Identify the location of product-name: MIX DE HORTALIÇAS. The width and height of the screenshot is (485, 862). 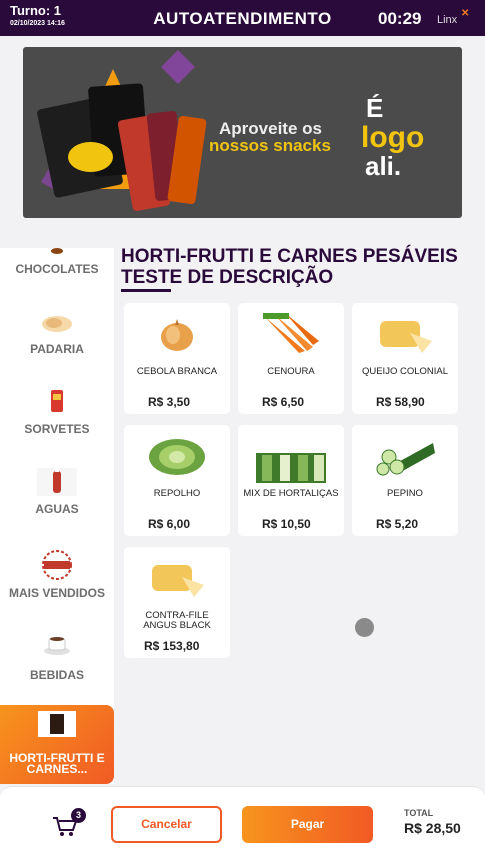
(291, 493).